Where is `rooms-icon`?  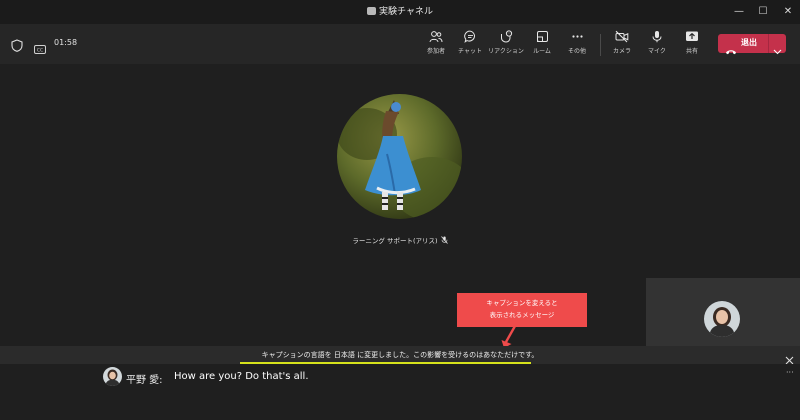
rooms-icon is located at coordinates (542, 36).